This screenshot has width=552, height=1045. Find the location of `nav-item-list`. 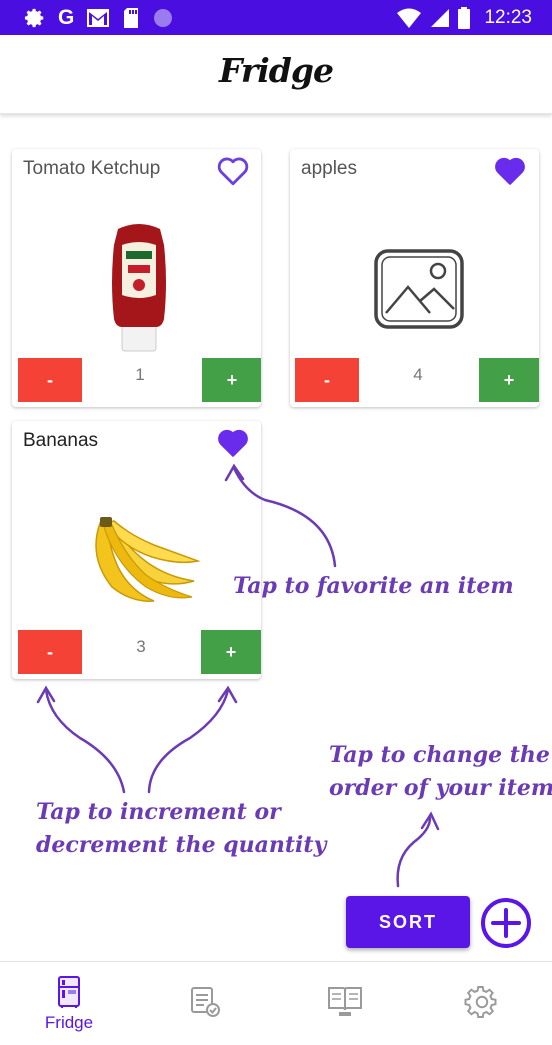

nav-item-list is located at coordinates (207, 1003).